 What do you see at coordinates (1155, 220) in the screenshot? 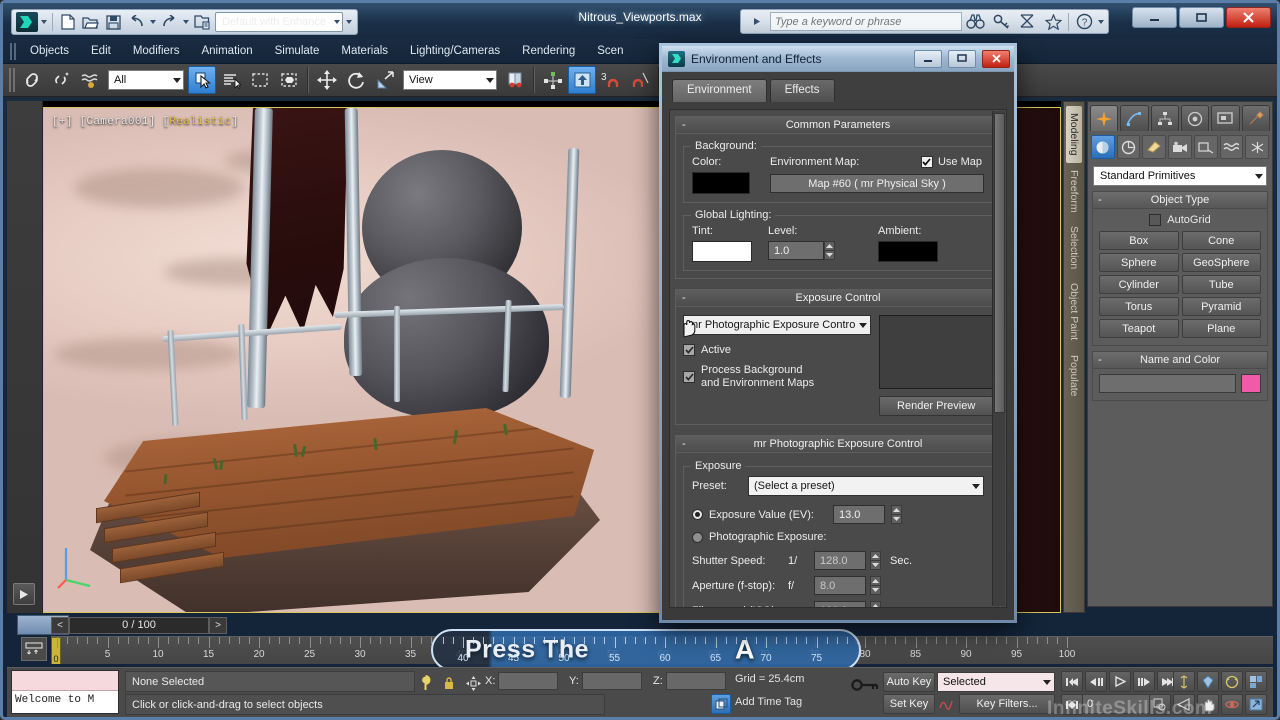
I see `autogrid-checkbox` at bounding box center [1155, 220].